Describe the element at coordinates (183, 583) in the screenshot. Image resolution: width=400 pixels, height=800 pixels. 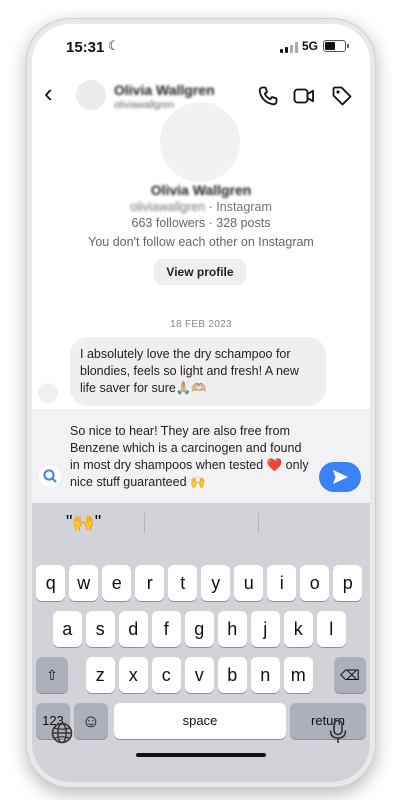
I see `key-t: t` at that location.